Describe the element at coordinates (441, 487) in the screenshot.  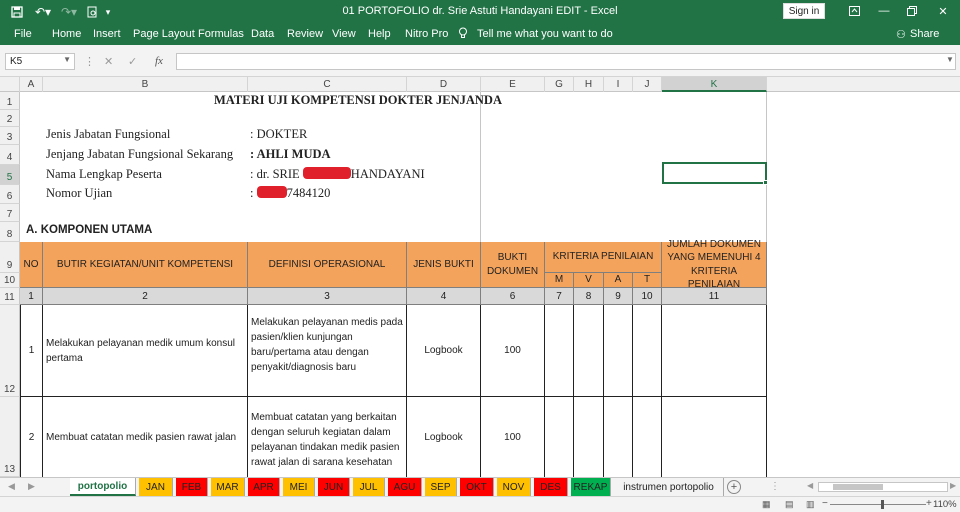
I see `sheet-tab-sep: SEP` at that location.